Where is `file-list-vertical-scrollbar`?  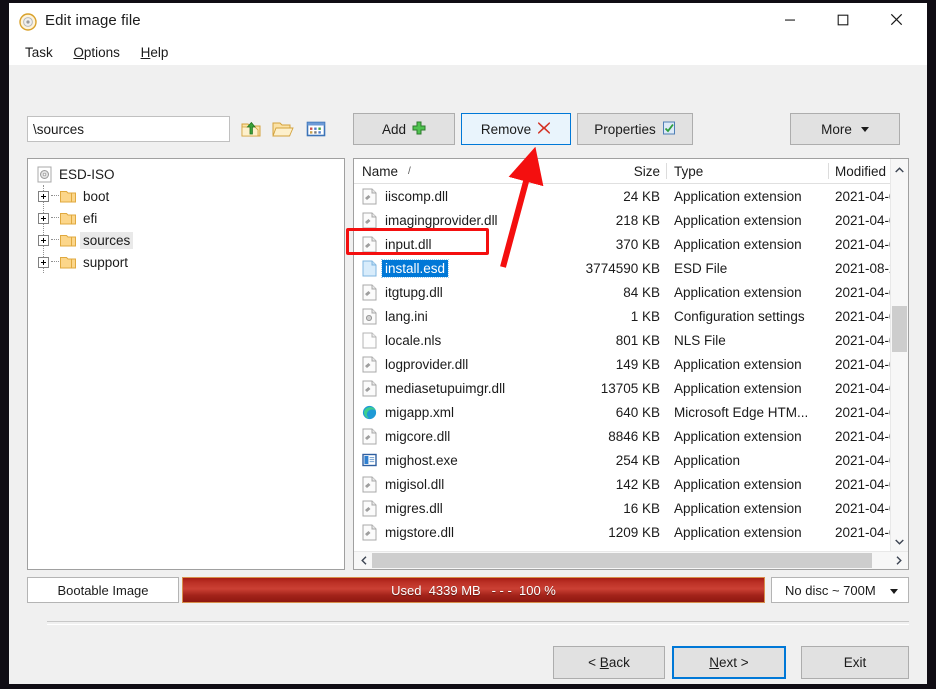
file-list-vertical-scrollbar is located at coordinates (899, 356).